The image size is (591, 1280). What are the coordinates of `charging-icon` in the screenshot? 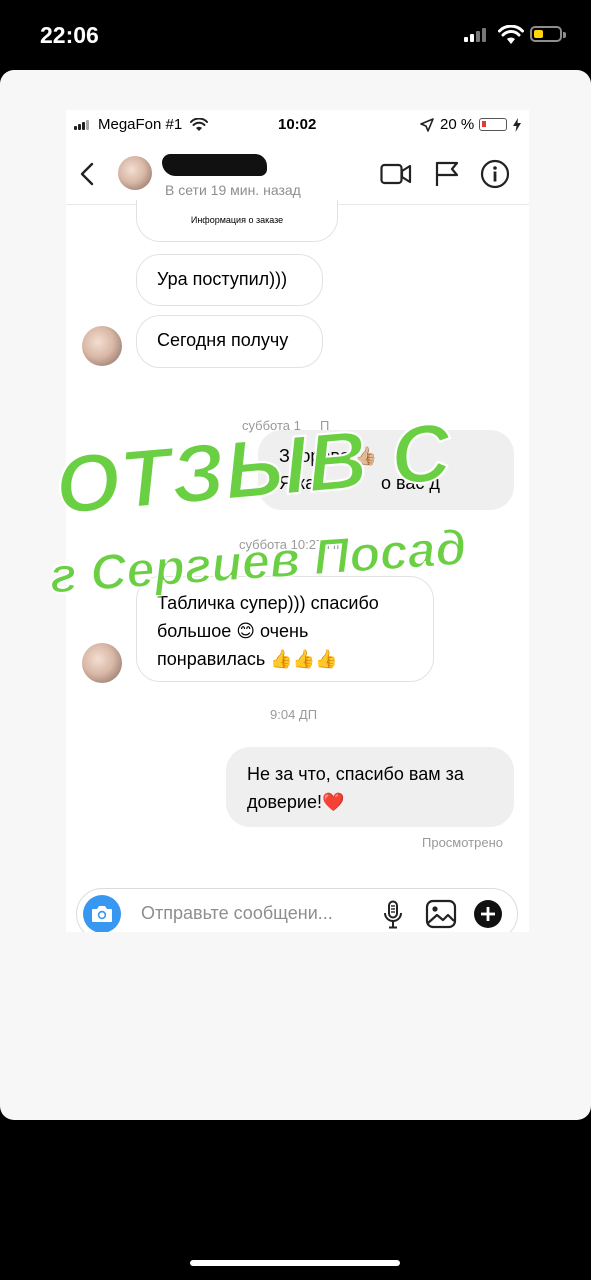 It's located at (517, 125).